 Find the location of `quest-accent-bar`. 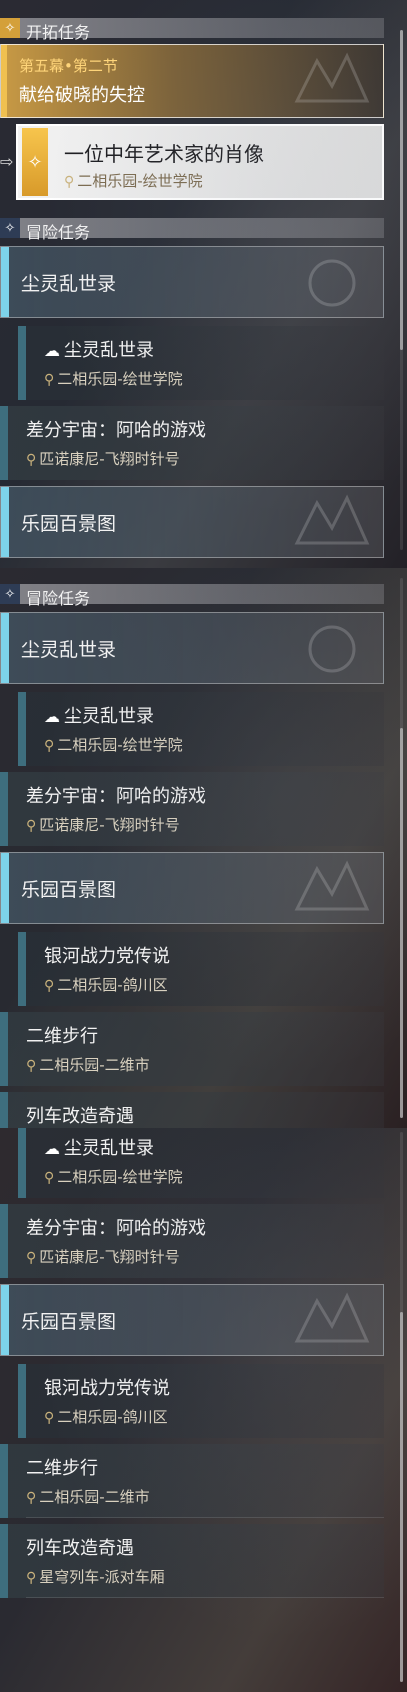

quest-accent-bar is located at coordinates (4, 81).